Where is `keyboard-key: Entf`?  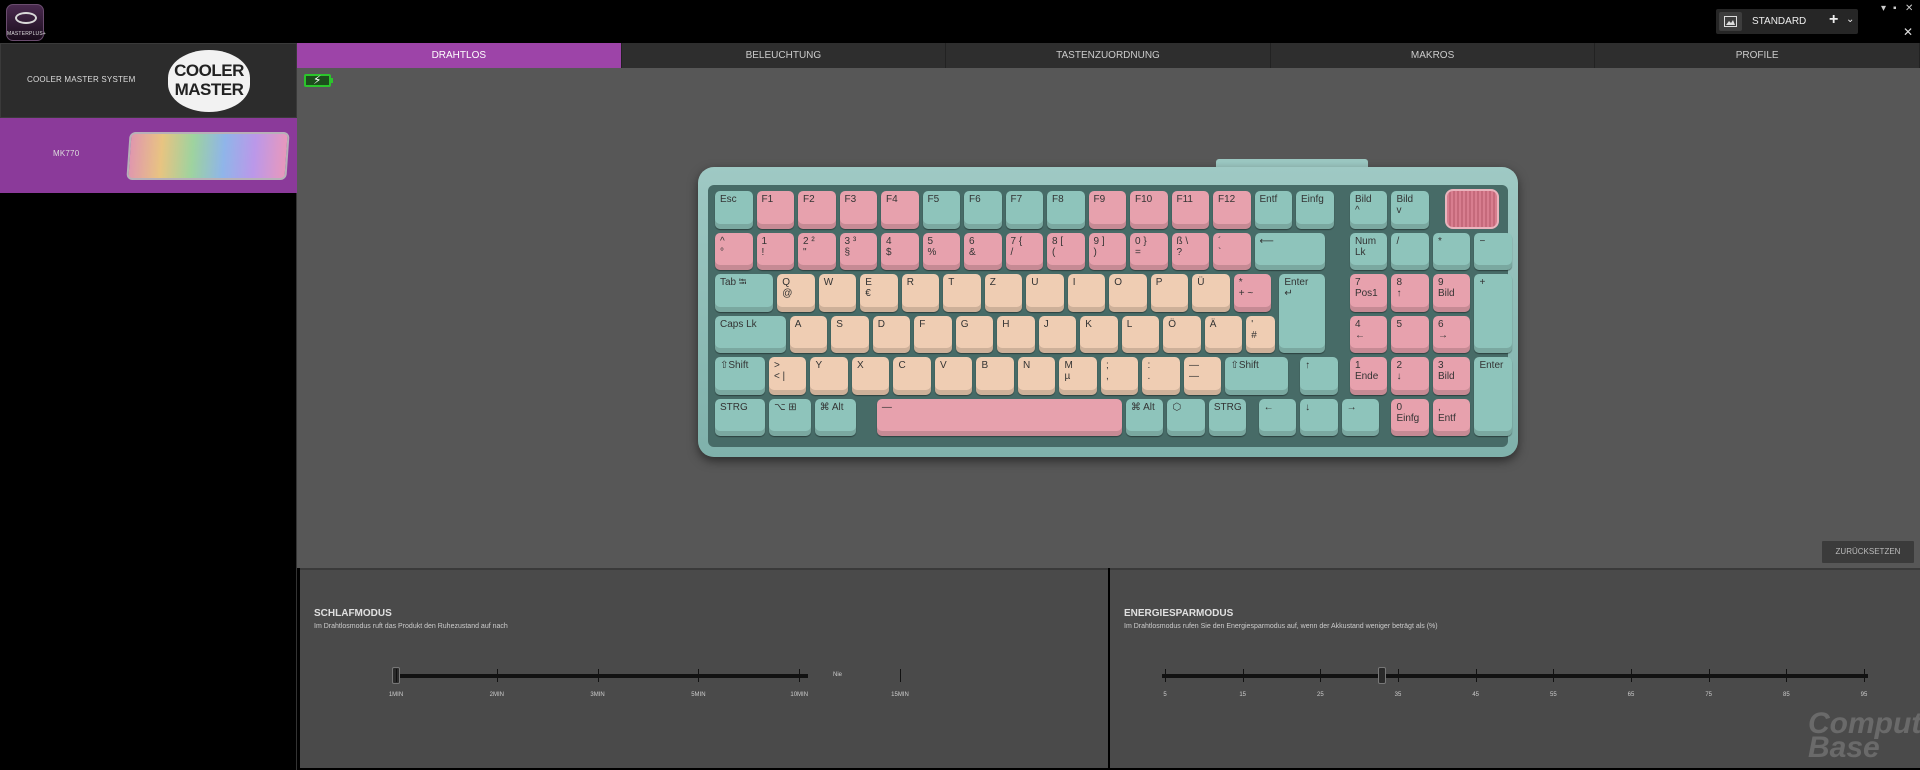
keyboard-key: Entf is located at coordinates (1273, 210).